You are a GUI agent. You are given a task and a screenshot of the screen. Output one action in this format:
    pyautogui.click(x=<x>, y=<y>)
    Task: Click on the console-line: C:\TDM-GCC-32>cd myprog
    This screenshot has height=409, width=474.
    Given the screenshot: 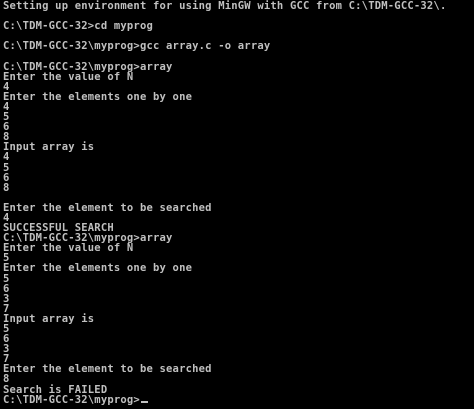 What is the action you would take?
    pyautogui.click(x=78, y=26)
    